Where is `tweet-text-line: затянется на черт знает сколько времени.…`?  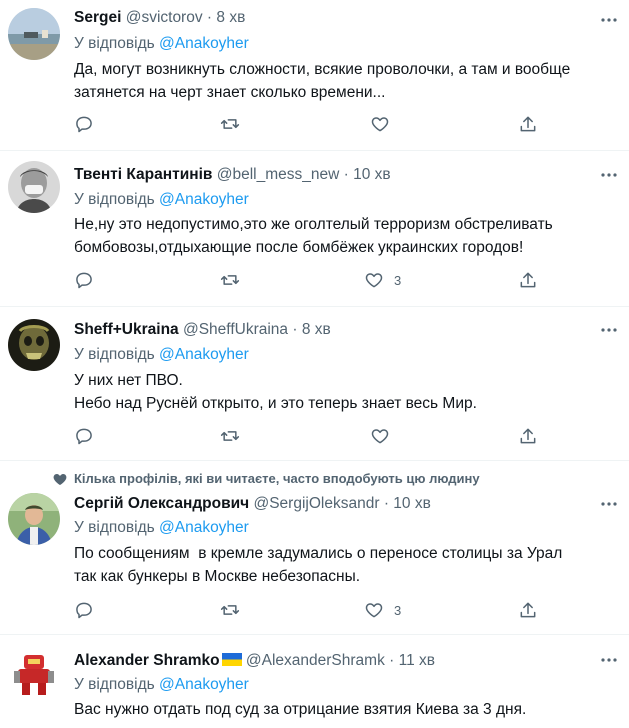
tweet-text-line: затянется на черт знает сколько времени.… is located at coordinates (230, 92).